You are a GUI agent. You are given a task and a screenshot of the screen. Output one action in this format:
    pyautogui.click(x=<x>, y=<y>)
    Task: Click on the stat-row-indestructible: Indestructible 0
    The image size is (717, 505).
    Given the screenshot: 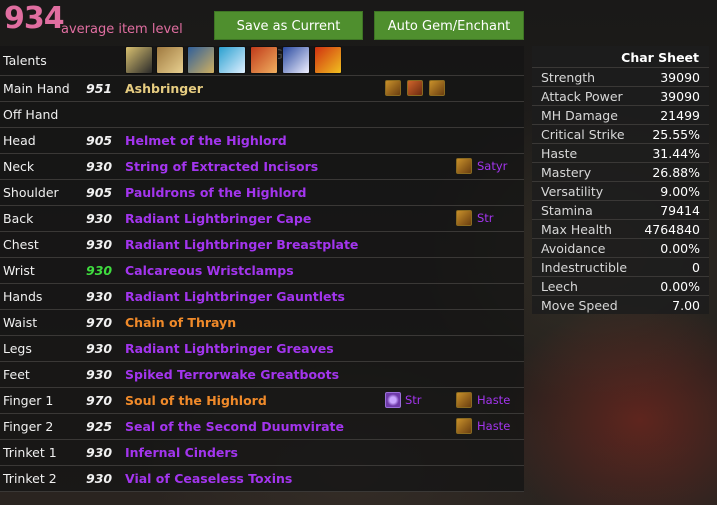 What is the action you would take?
    pyautogui.click(x=620, y=267)
    